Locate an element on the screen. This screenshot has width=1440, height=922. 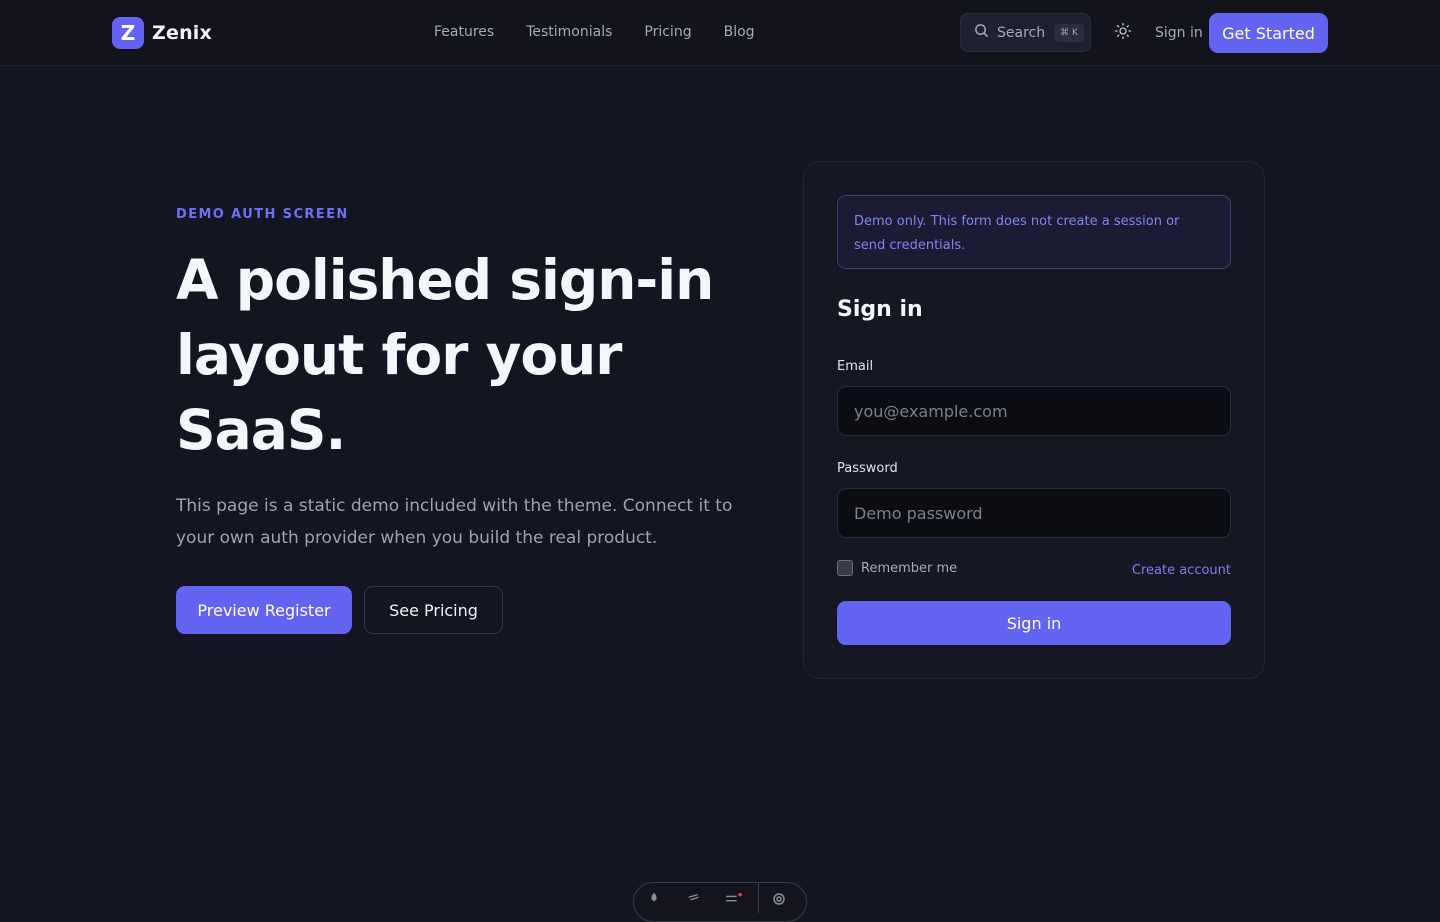
brand-logo: Z Zenix is located at coordinates (162, 33).